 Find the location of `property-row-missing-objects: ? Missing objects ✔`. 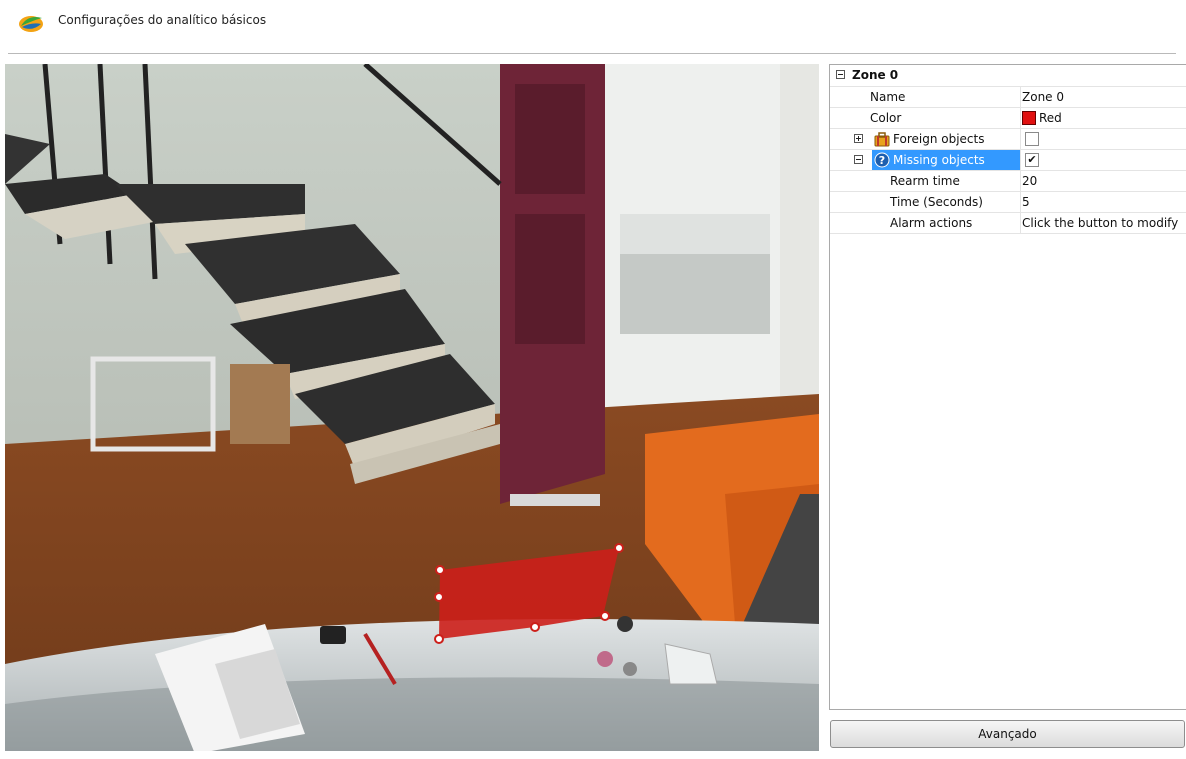

property-row-missing-objects: ? Missing objects ✔ is located at coordinates (1008, 160).